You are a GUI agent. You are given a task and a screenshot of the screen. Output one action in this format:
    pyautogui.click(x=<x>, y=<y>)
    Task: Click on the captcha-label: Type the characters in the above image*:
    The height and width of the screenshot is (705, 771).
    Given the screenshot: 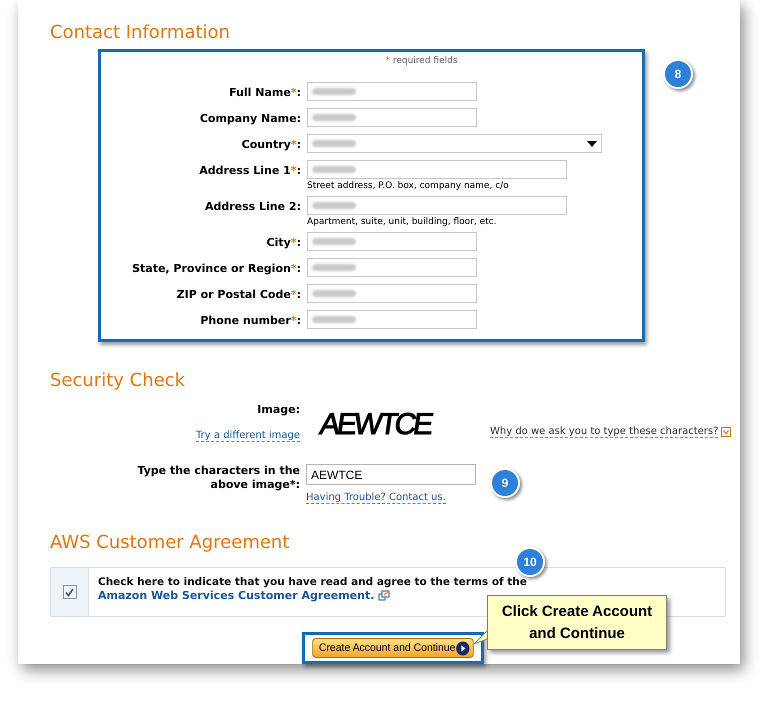 What is the action you would take?
    pyautogui.click(x=218, y=478)
    